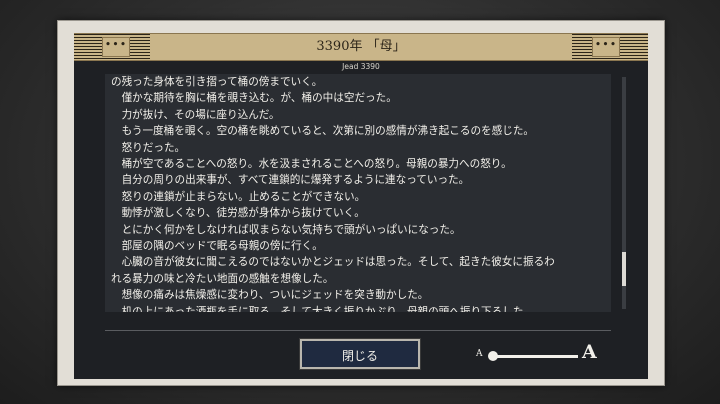 The width and height of the screenshot is (720, 404). Describe the element at coordinates (323, 308) in the screenshot. I see `story-line: 机の上にあった酒瓶を手に取る。そして大きく振りかぶり、母親の頭へ振り下ろした。` at that location.